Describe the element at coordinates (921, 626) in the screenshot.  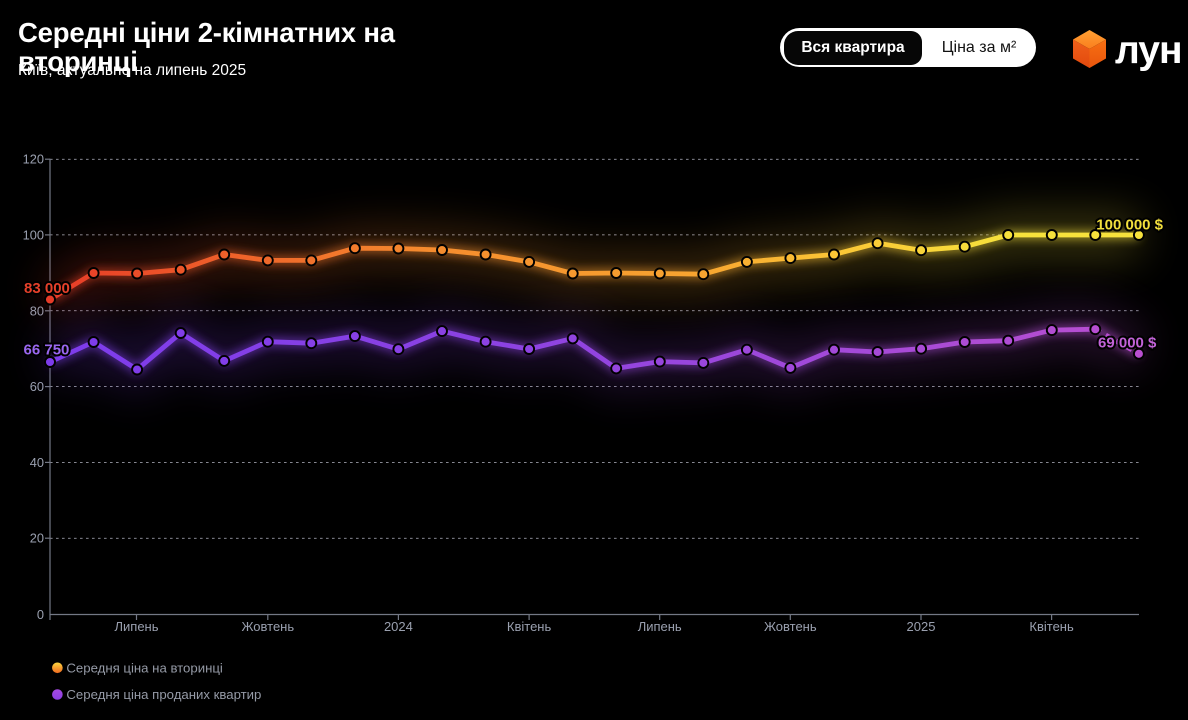
I see `svg-text: 2025` at that location.